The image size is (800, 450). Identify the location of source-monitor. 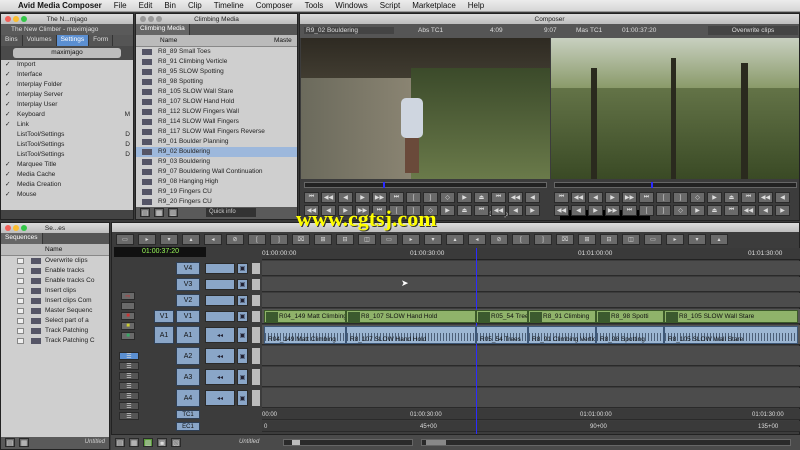
(425, 108).